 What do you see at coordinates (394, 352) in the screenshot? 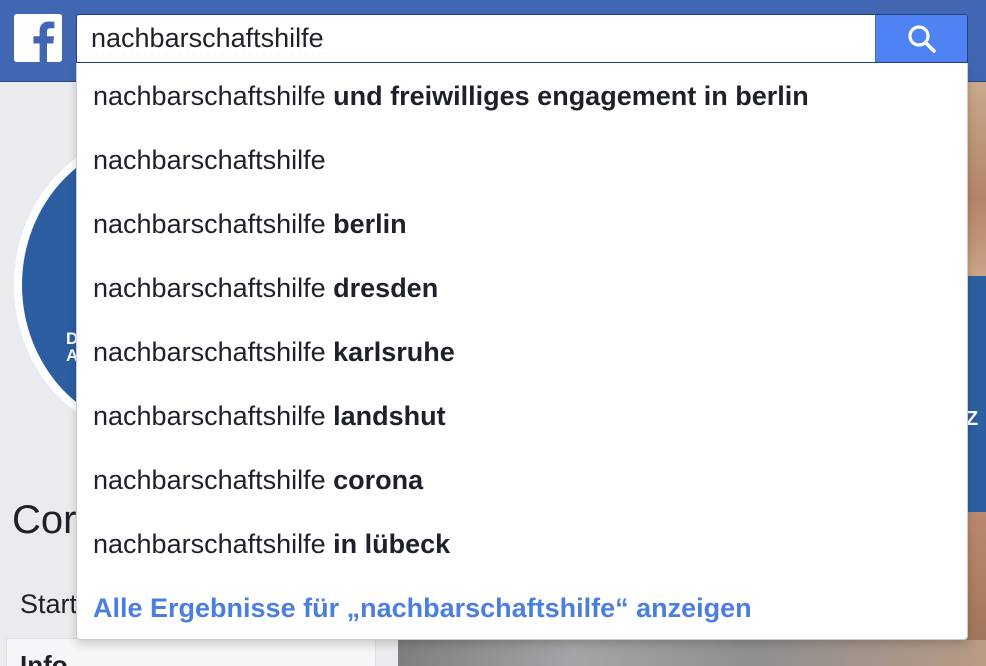
I see `suggestion-completion: karlsruhe` at bounding box center [394, 352].